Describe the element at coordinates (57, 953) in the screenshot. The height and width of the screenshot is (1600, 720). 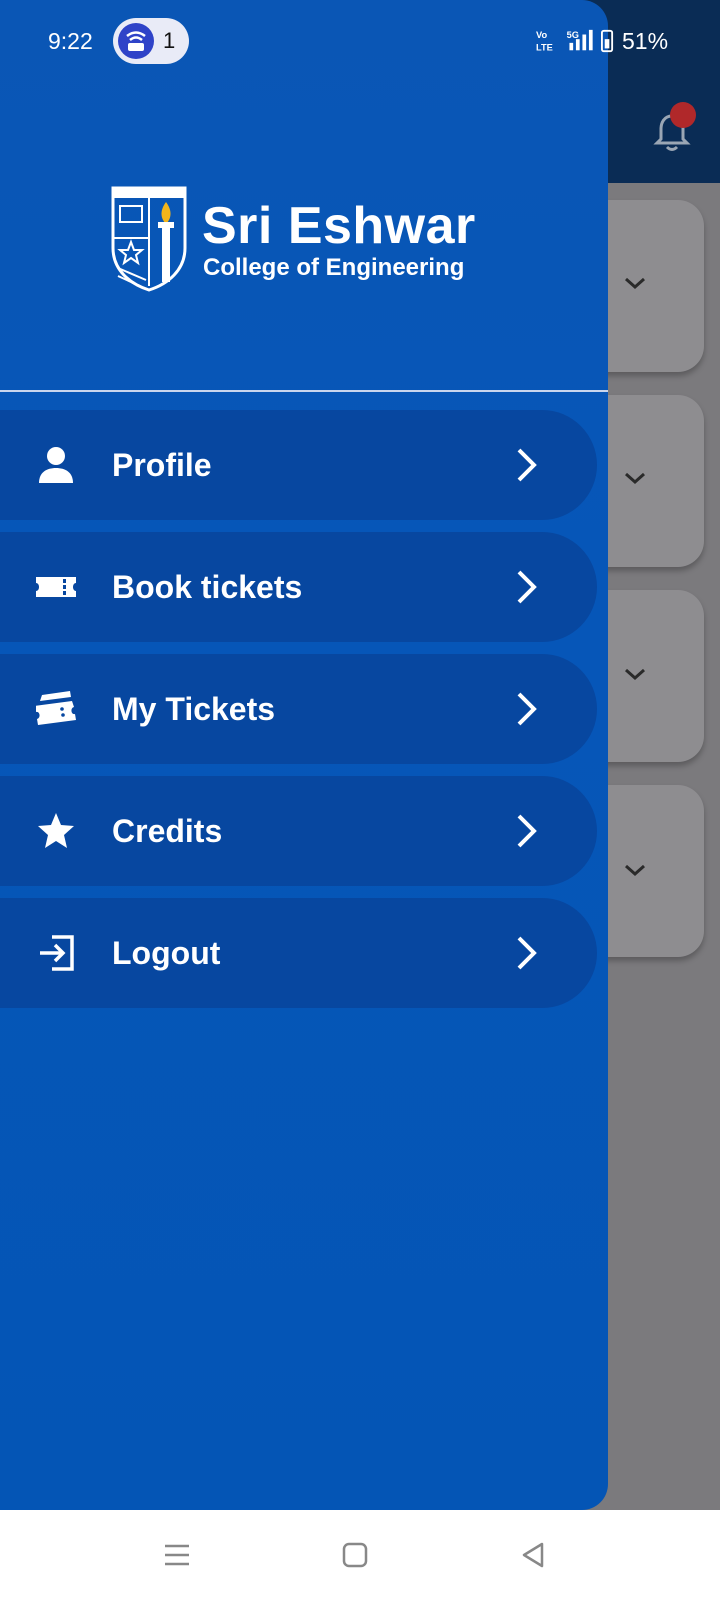
I see `logout-icon` at that location.